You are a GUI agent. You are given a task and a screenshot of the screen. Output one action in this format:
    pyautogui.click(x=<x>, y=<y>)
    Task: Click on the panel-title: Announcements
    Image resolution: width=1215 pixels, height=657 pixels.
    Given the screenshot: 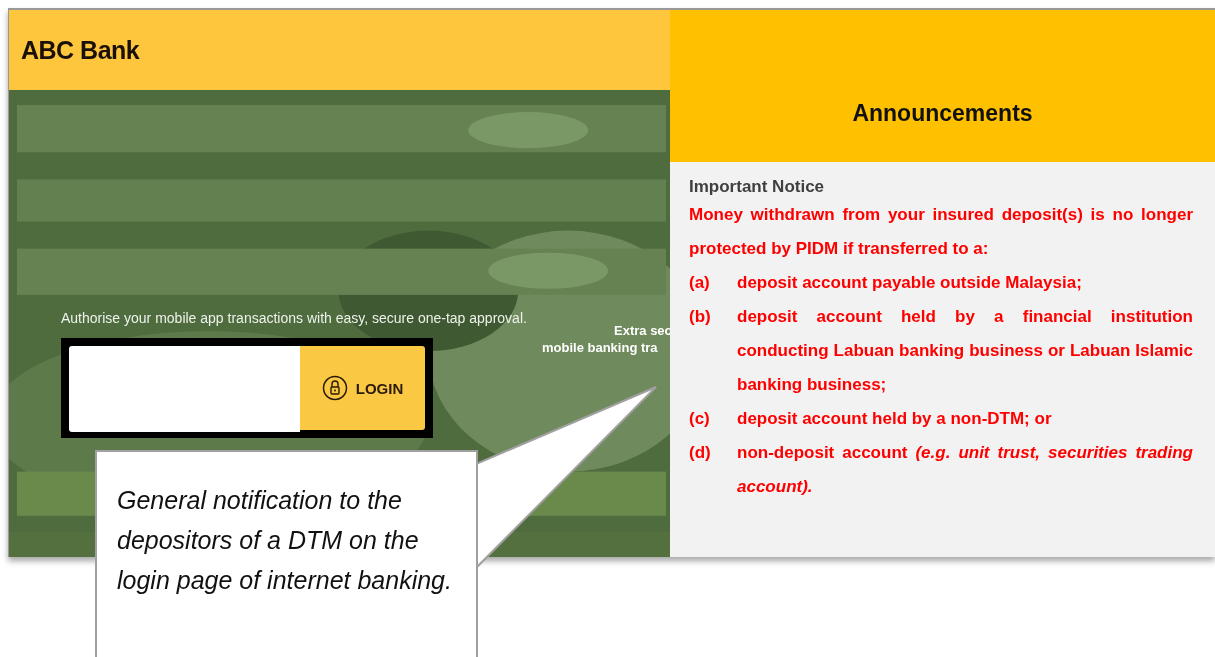 What is the action you would take?
    pyautogui.click(x=942, y=113)
    